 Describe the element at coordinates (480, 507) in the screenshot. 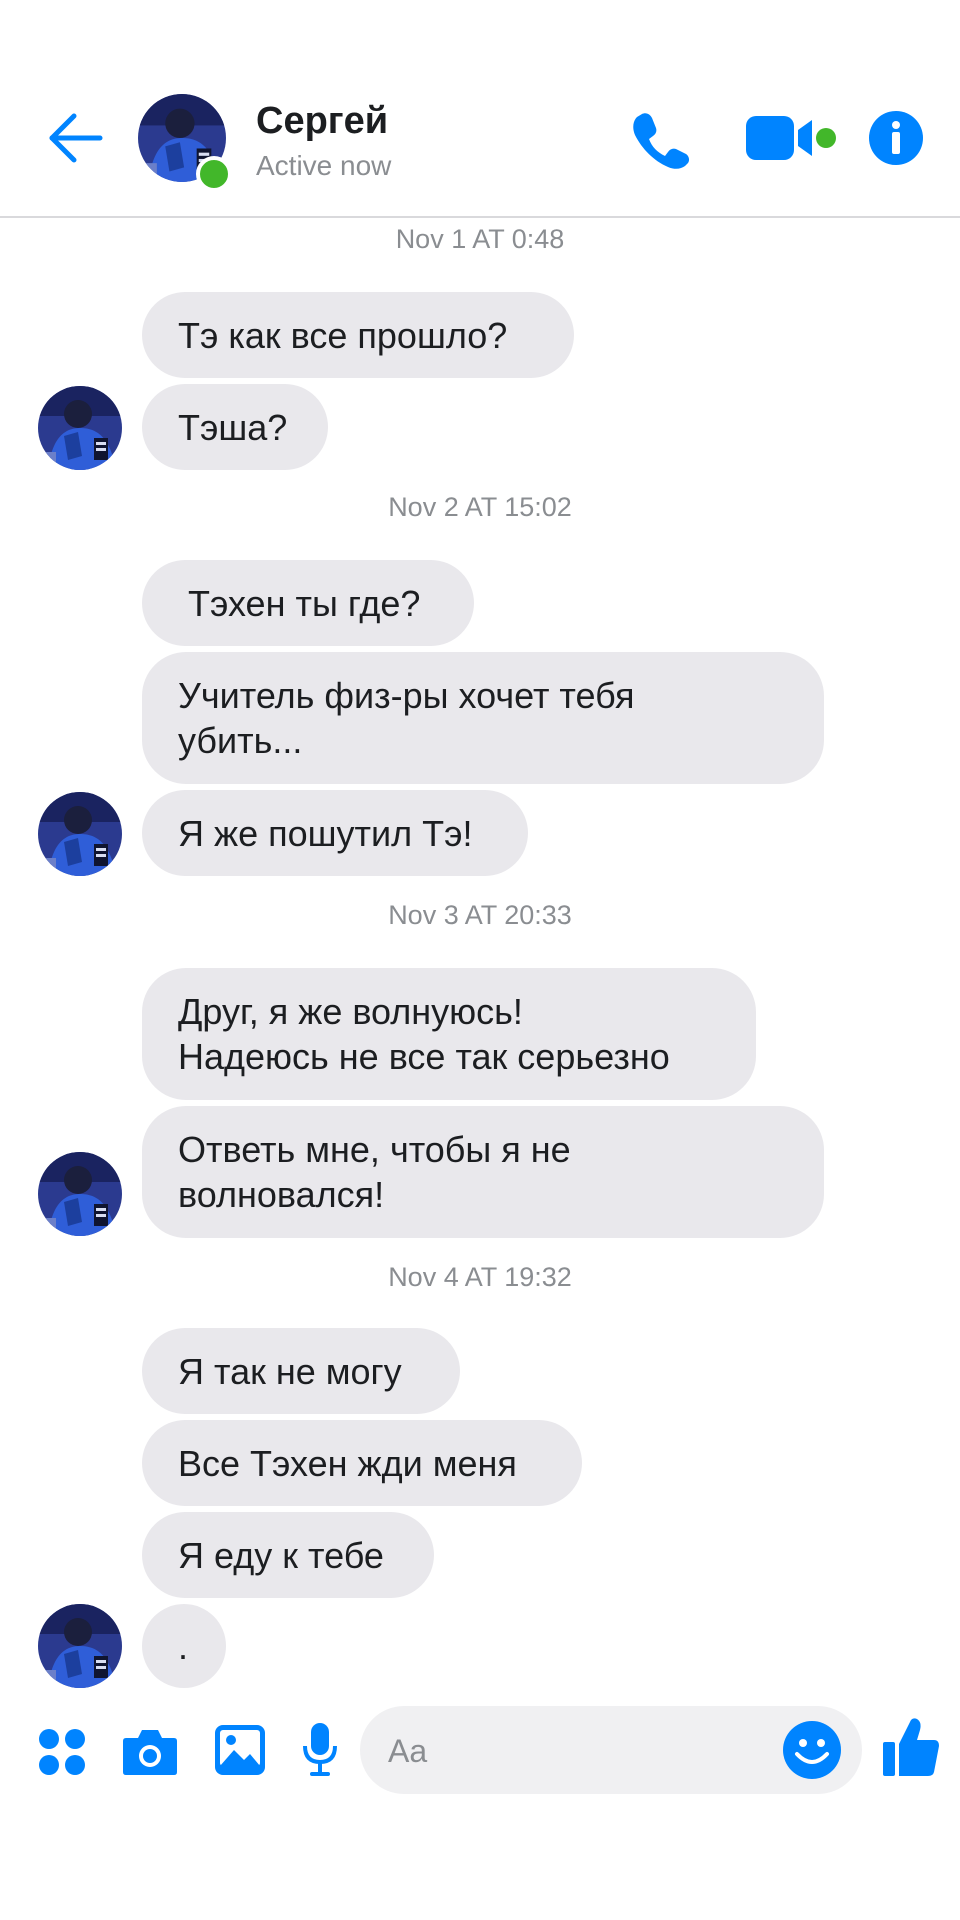

I see `timestamp: Nov 2 AT 15:02` at that location.